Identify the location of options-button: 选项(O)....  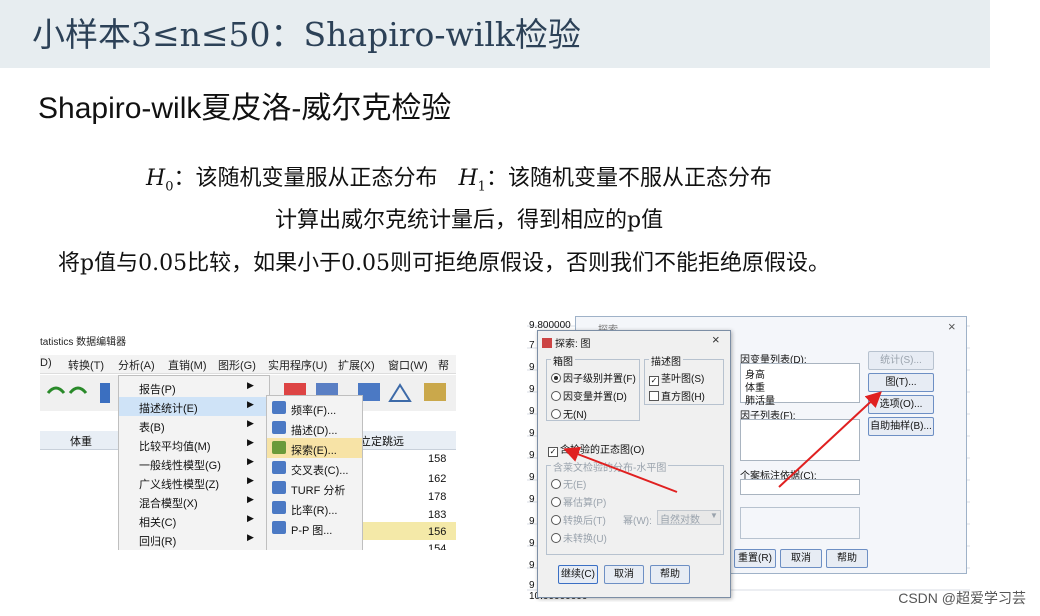
(901, 404).